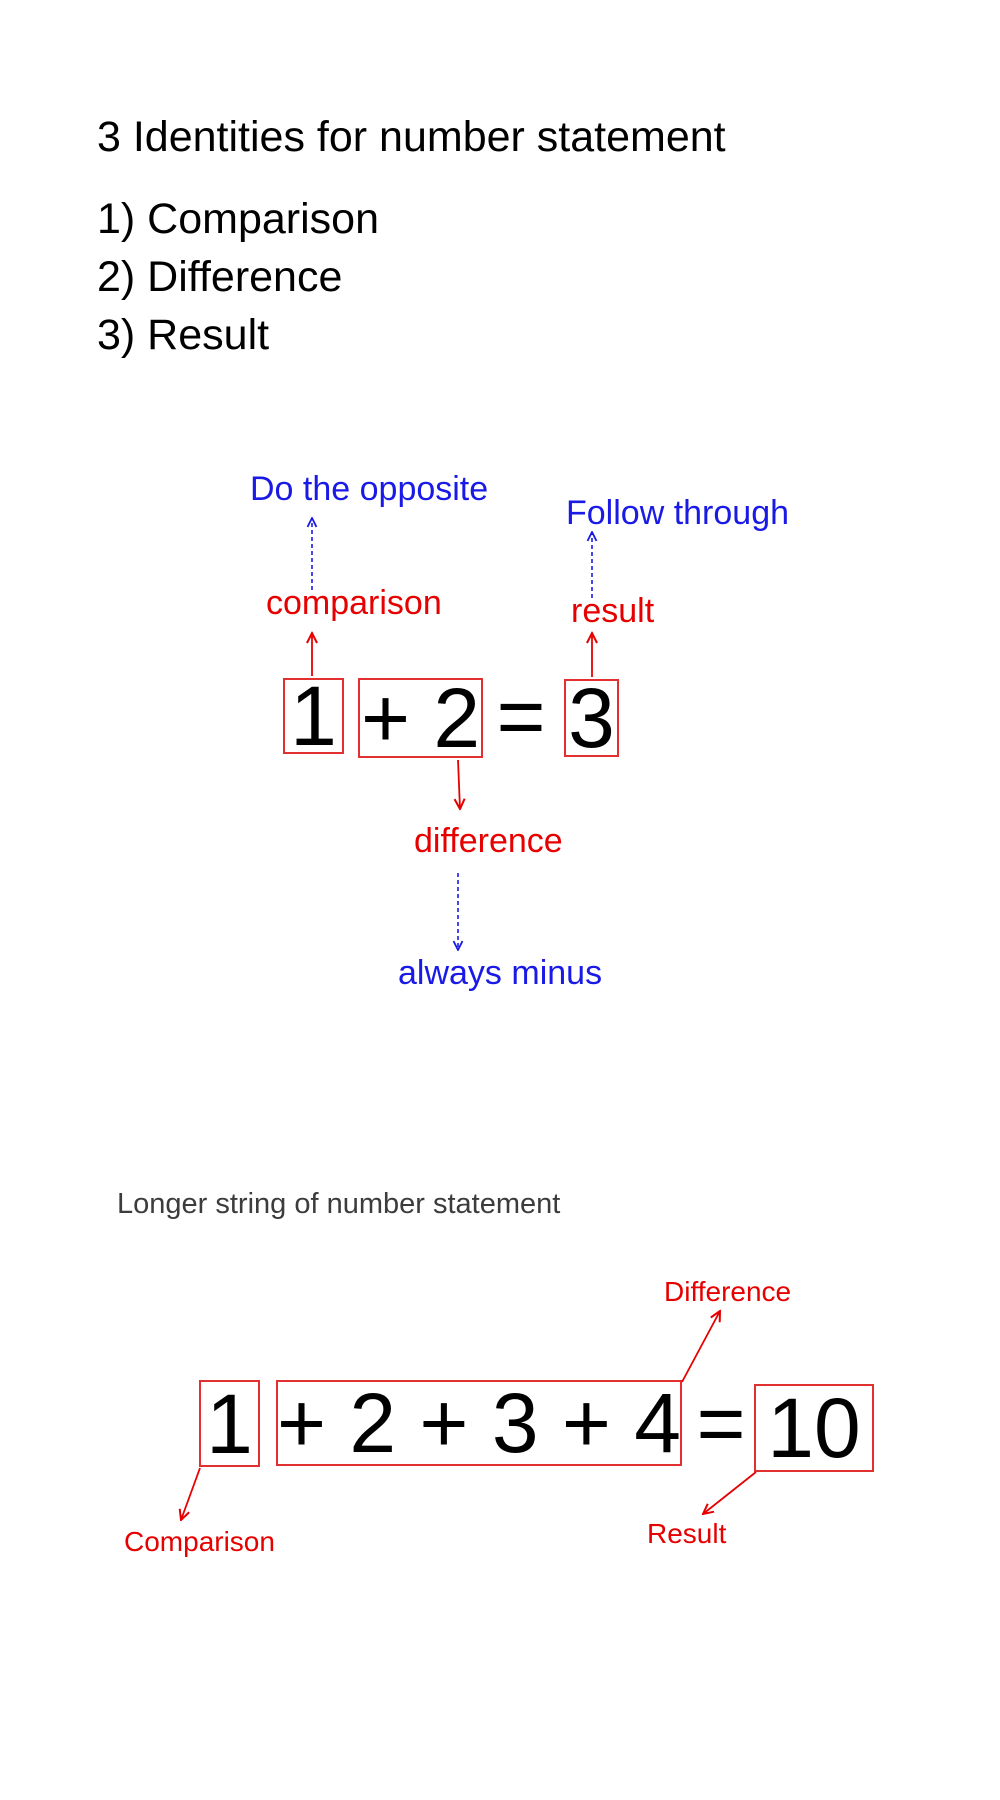 The width and height of the screenshot is (1000, 1800). What do you see at coordinates (459, 784) in the screenshot?
I see `arrow-difference-to-label` at bounding box center [459, 784].